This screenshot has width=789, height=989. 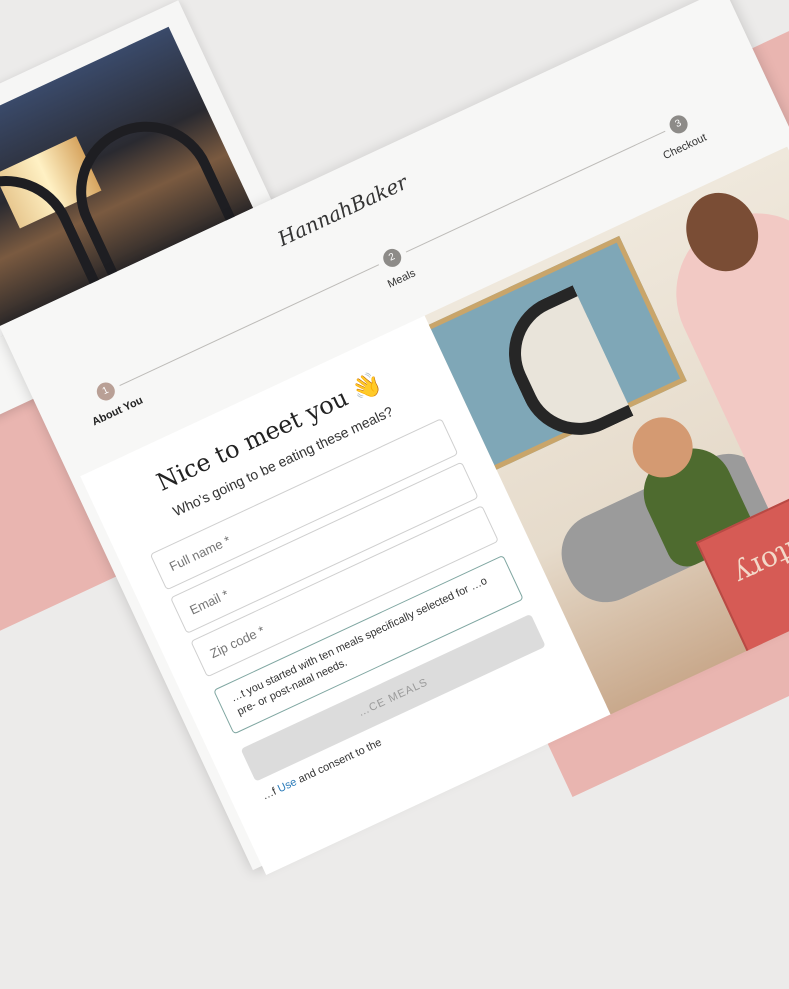 What do you see at coordinates (759, 550) in the screenshot?
I see `box-brand-text: Territory` at bounding box center [759, 550].